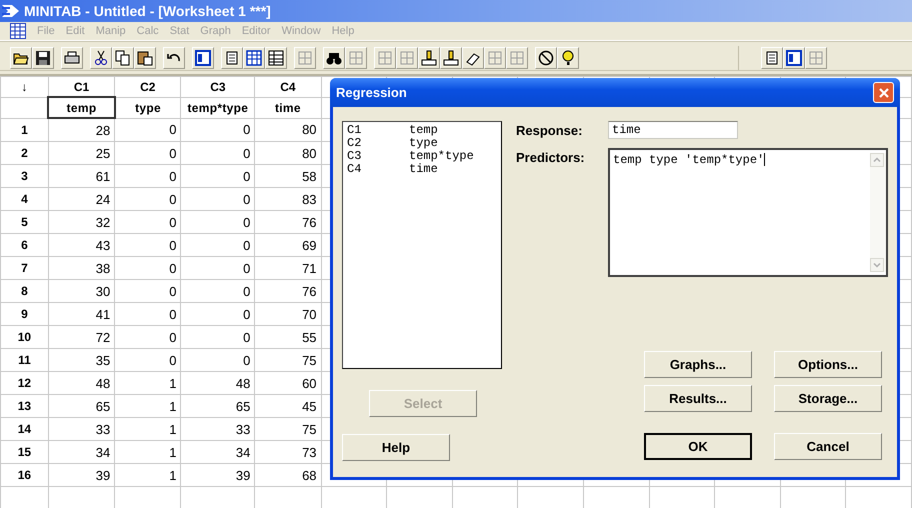 The width and height of the screenshot is (912, 508). I want to click on dialog-button: Cancel, so click(828, 446).